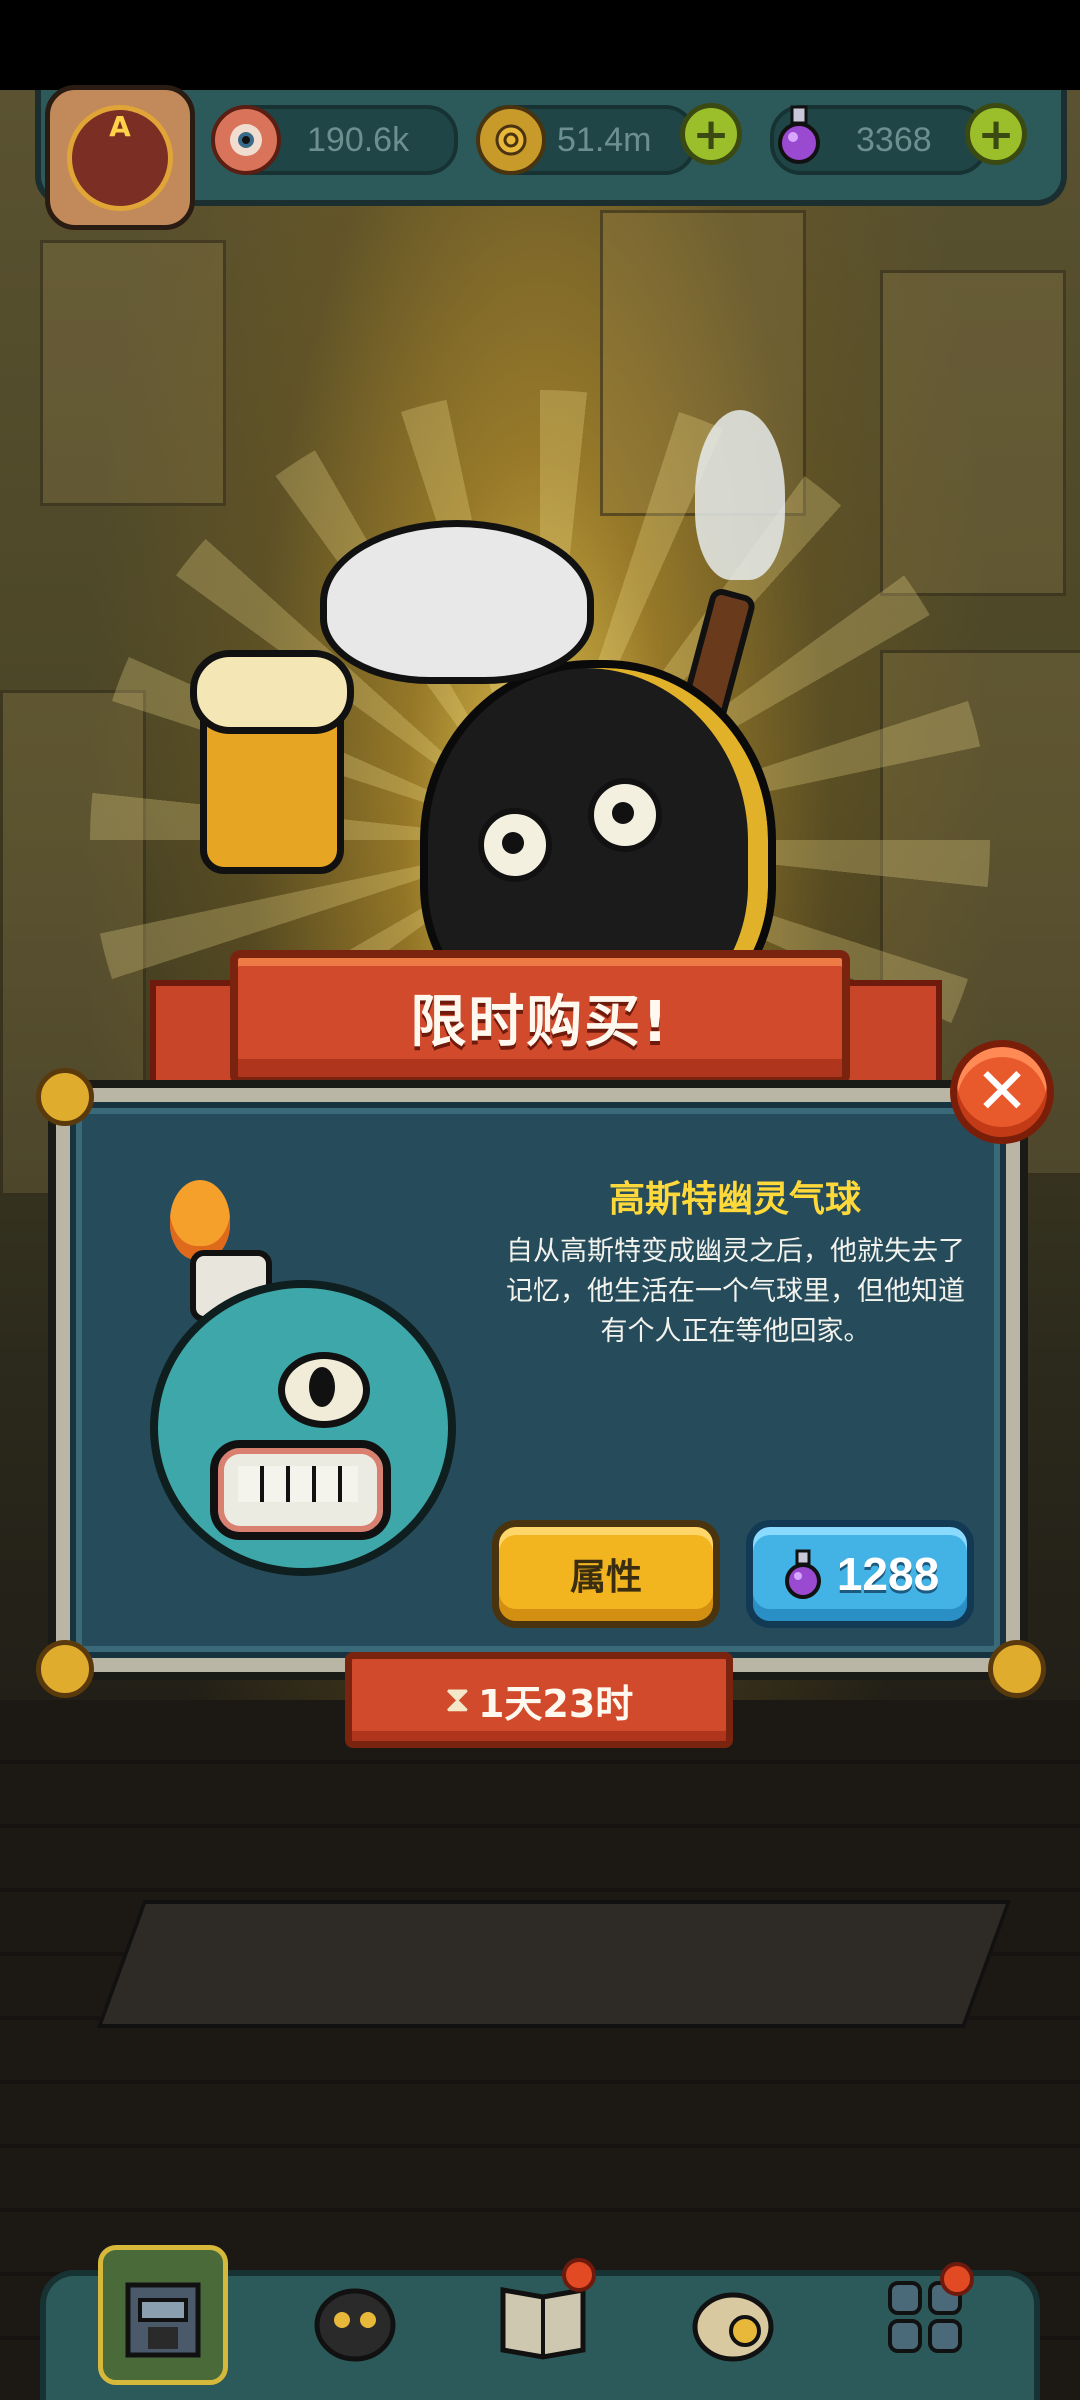  I want to click on beer-foam, so click(272, 692).